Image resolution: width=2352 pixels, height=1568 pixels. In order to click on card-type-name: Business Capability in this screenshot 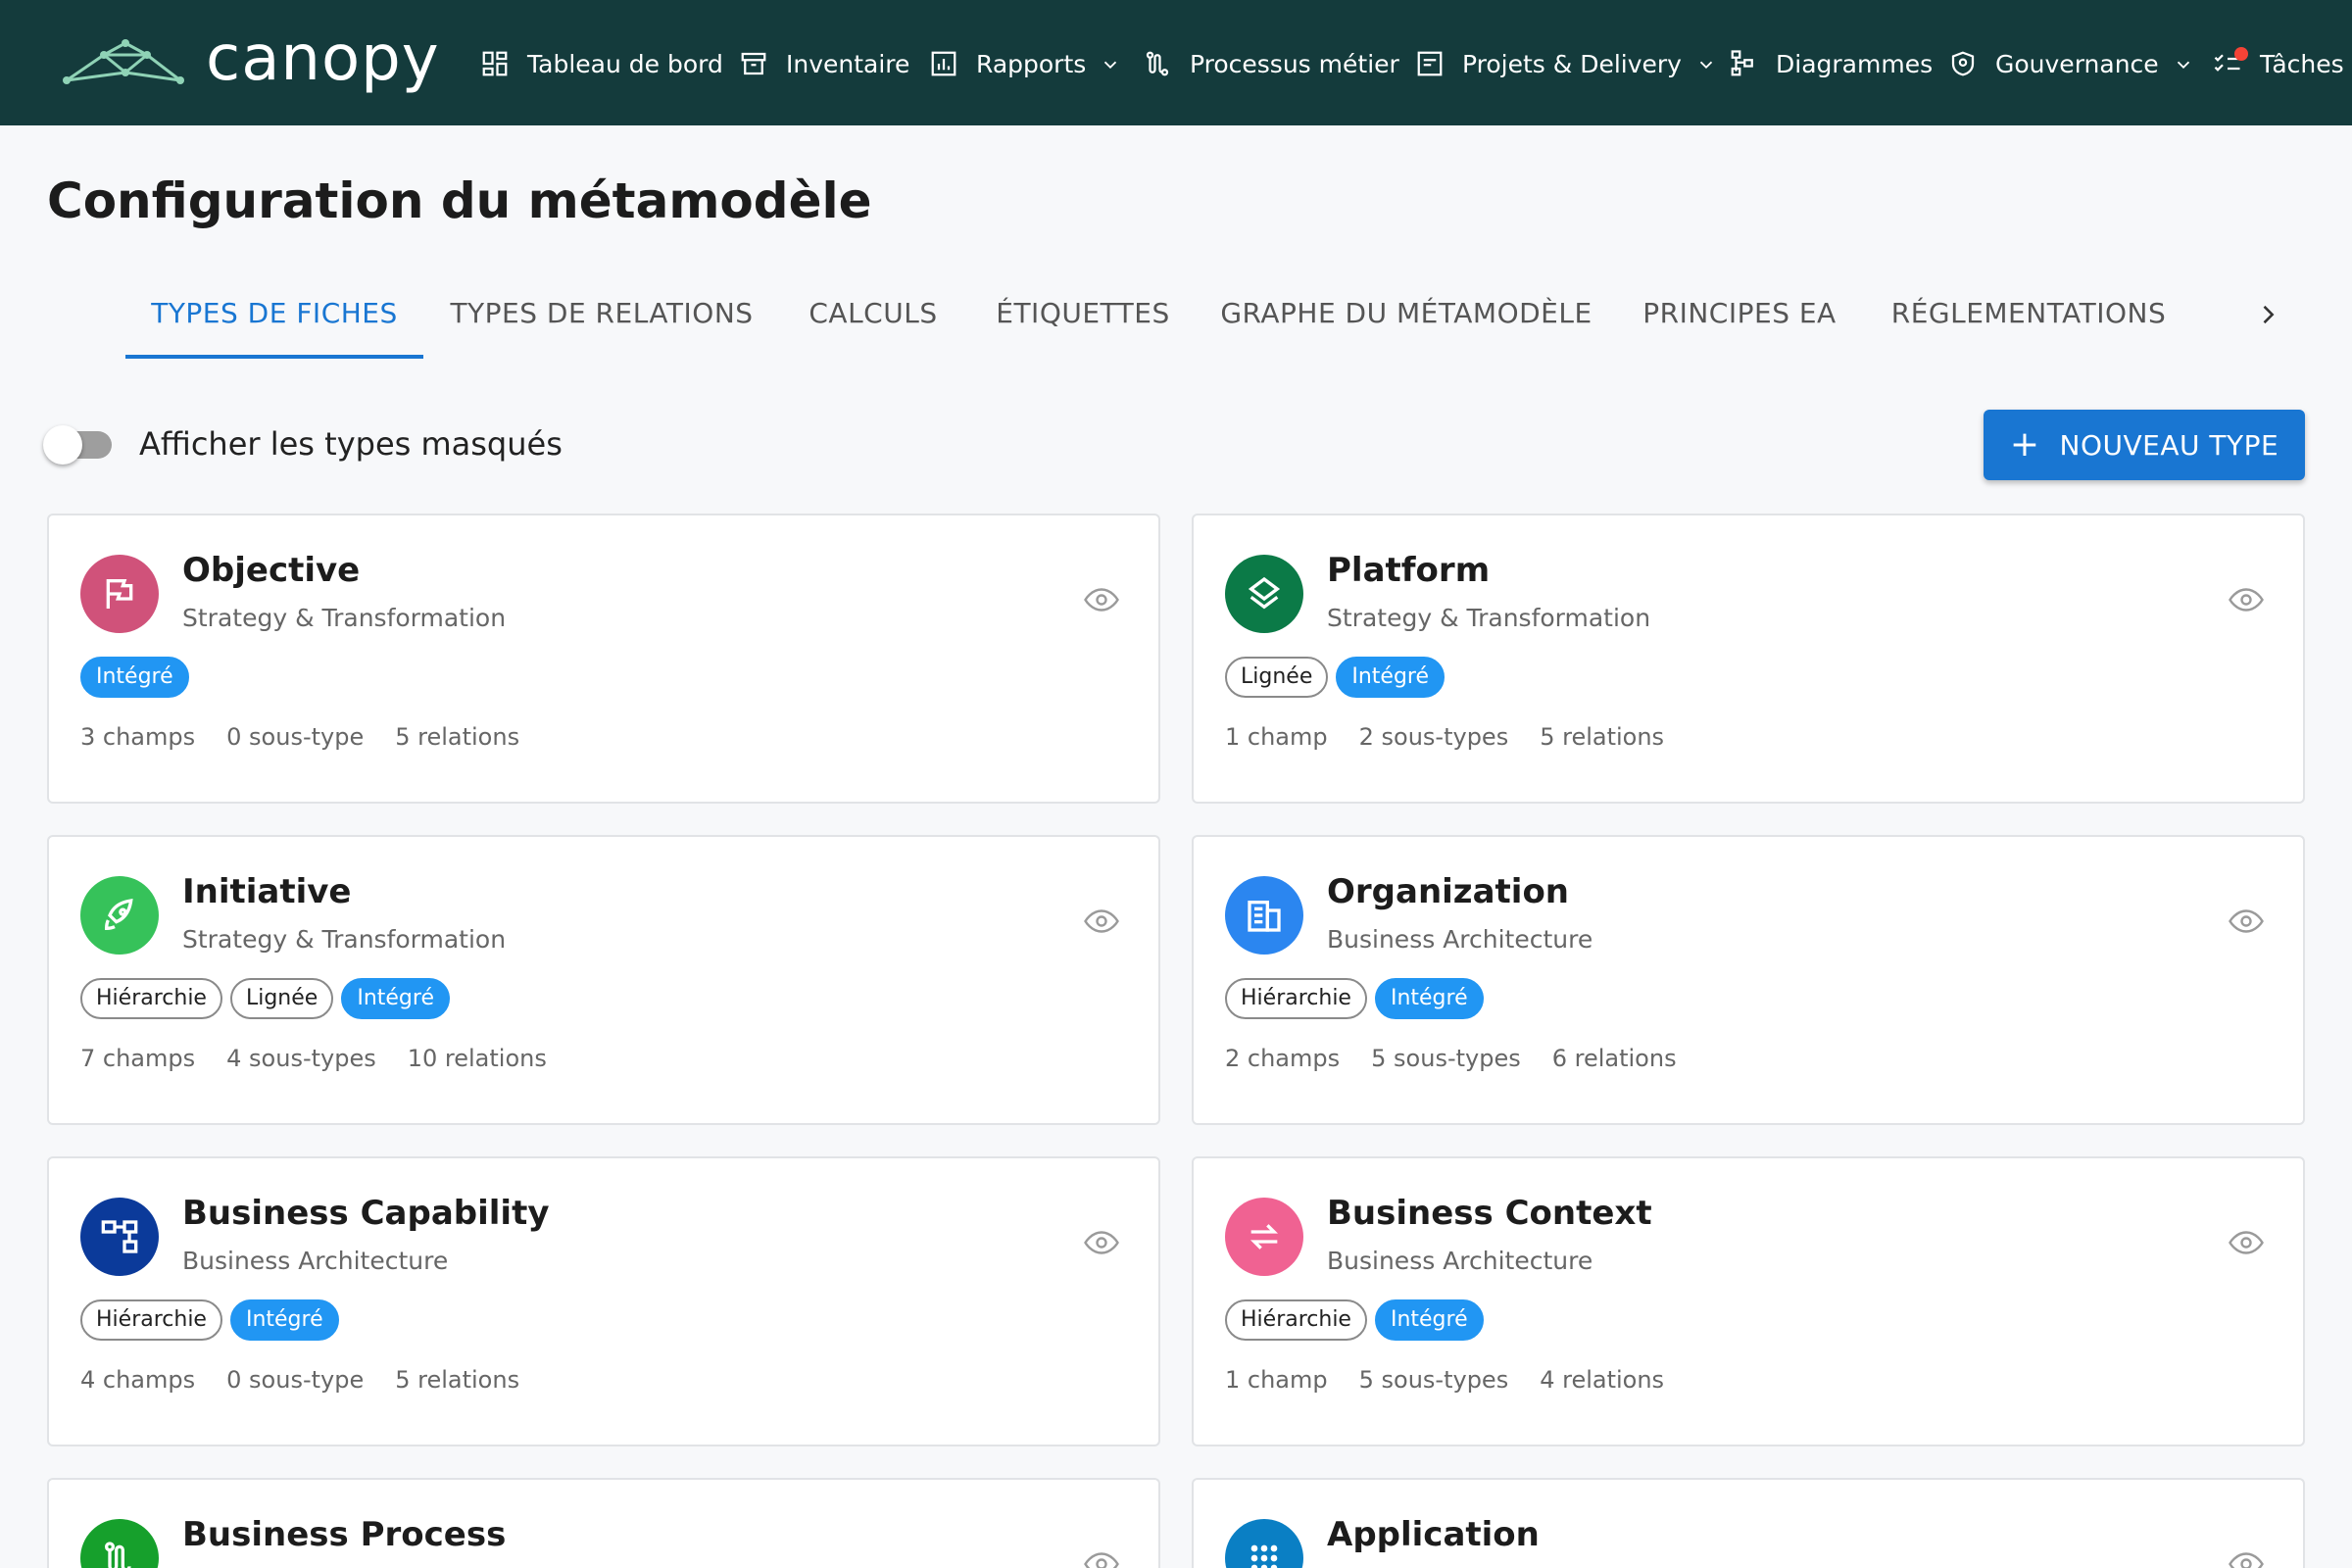, I will do `click(366, 1213)`.